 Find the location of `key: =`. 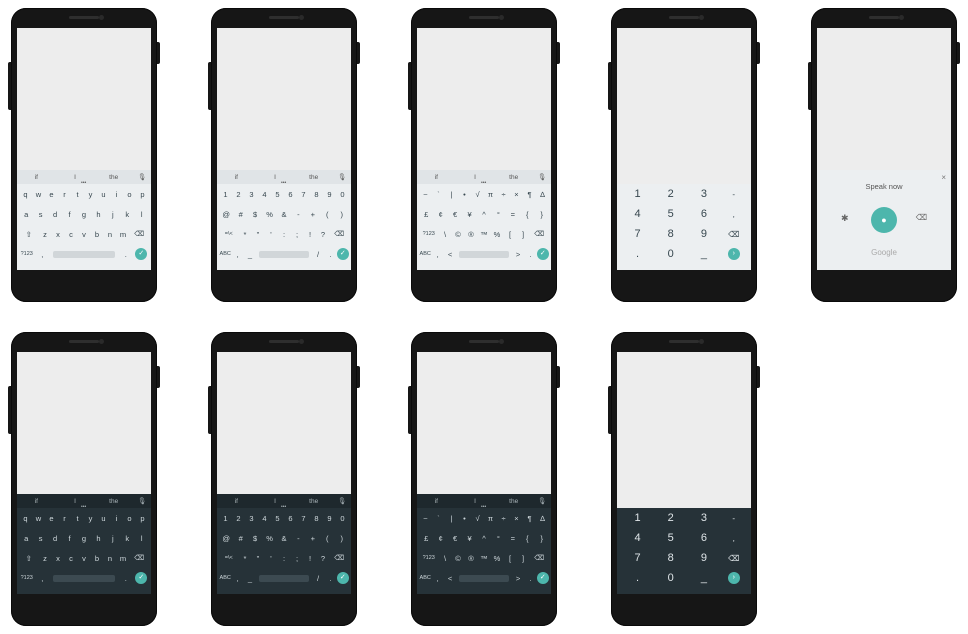

key: = is located at coordinates (513, 538).